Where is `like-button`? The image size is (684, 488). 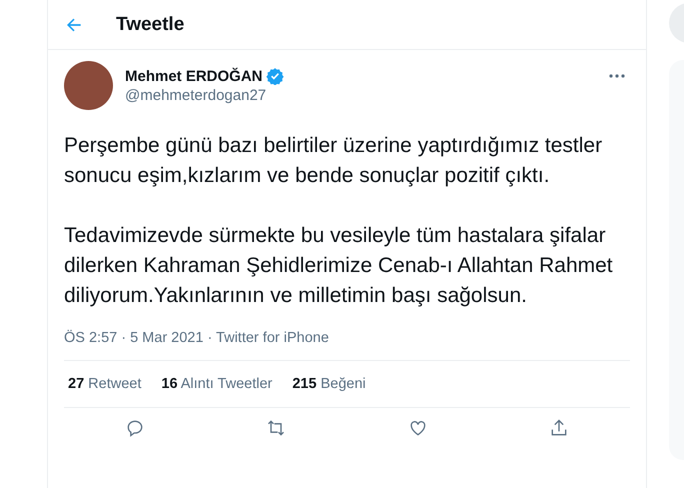 like-button is located at coordinates (418, 428).